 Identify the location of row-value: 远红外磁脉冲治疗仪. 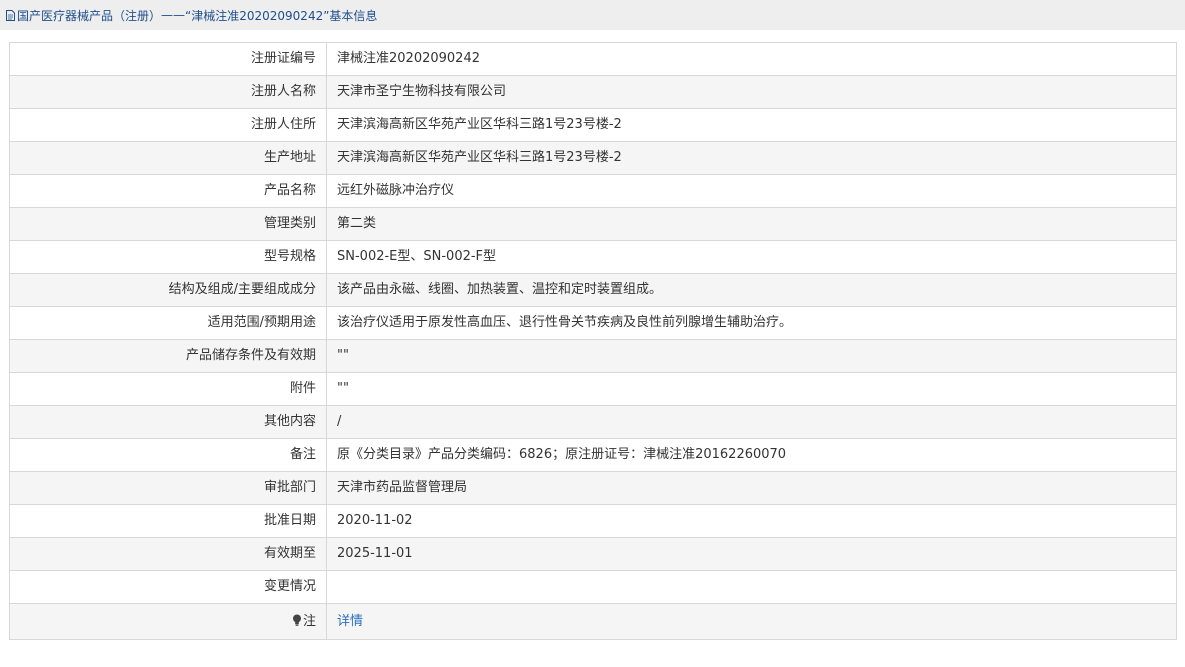
(751, 191).